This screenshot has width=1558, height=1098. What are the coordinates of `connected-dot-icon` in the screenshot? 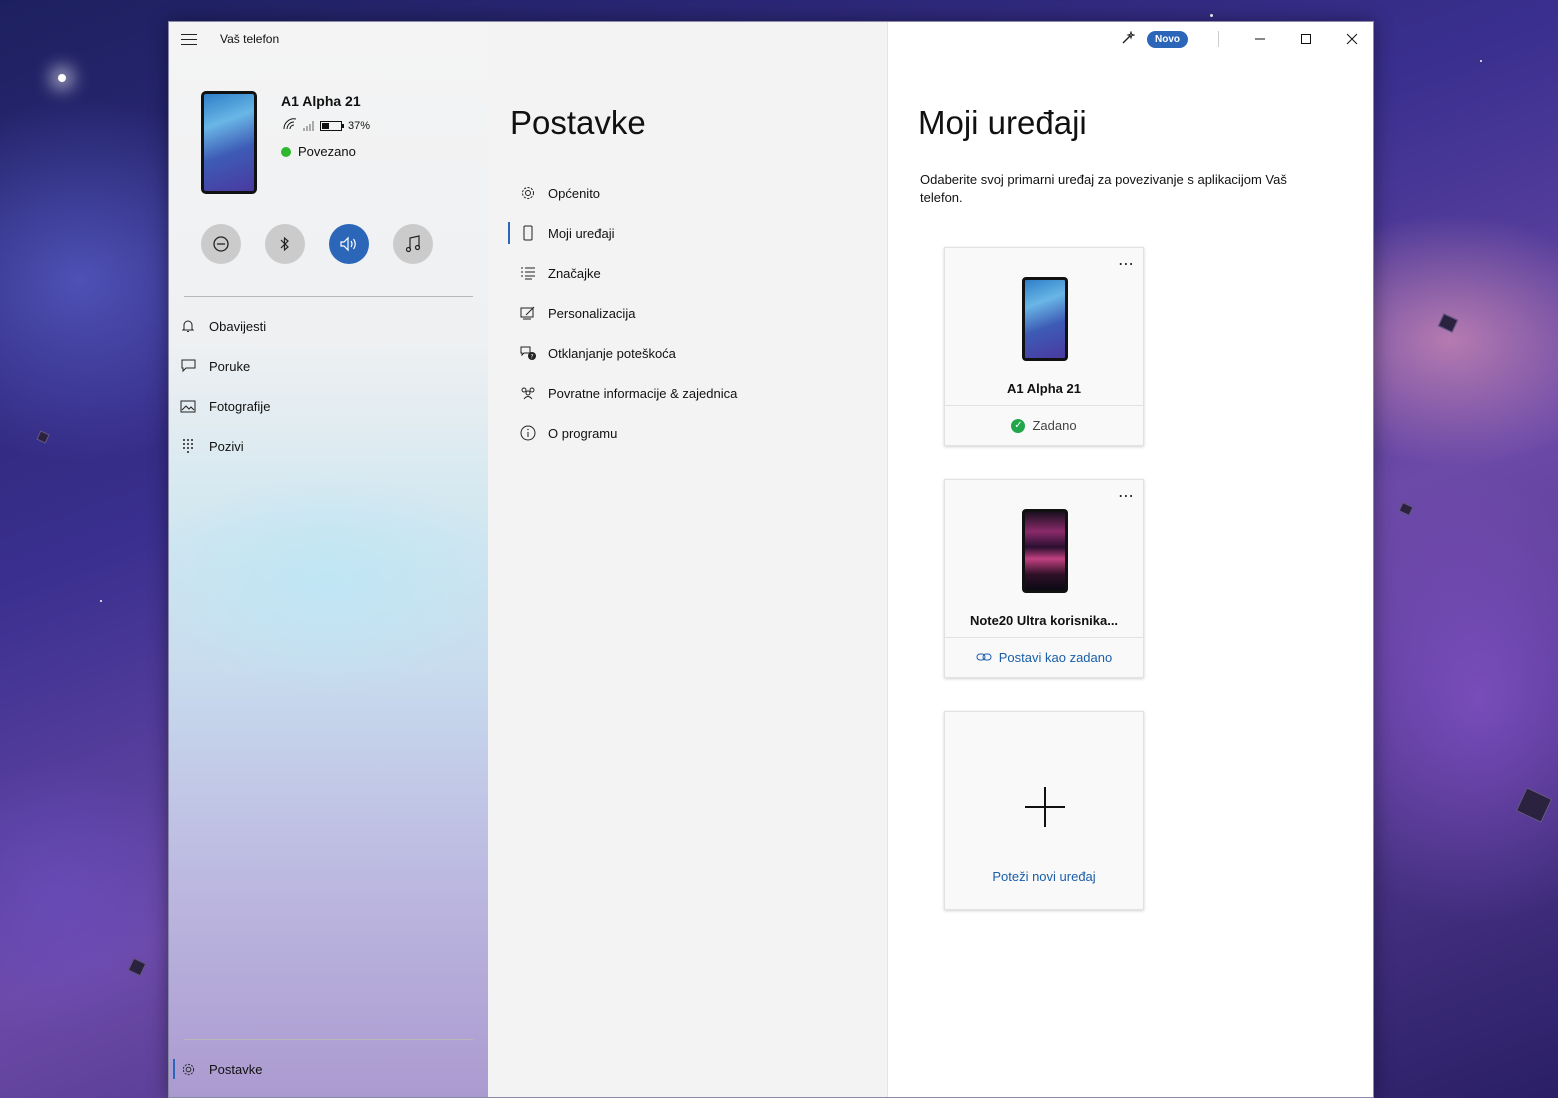 It's located at (286, 151).